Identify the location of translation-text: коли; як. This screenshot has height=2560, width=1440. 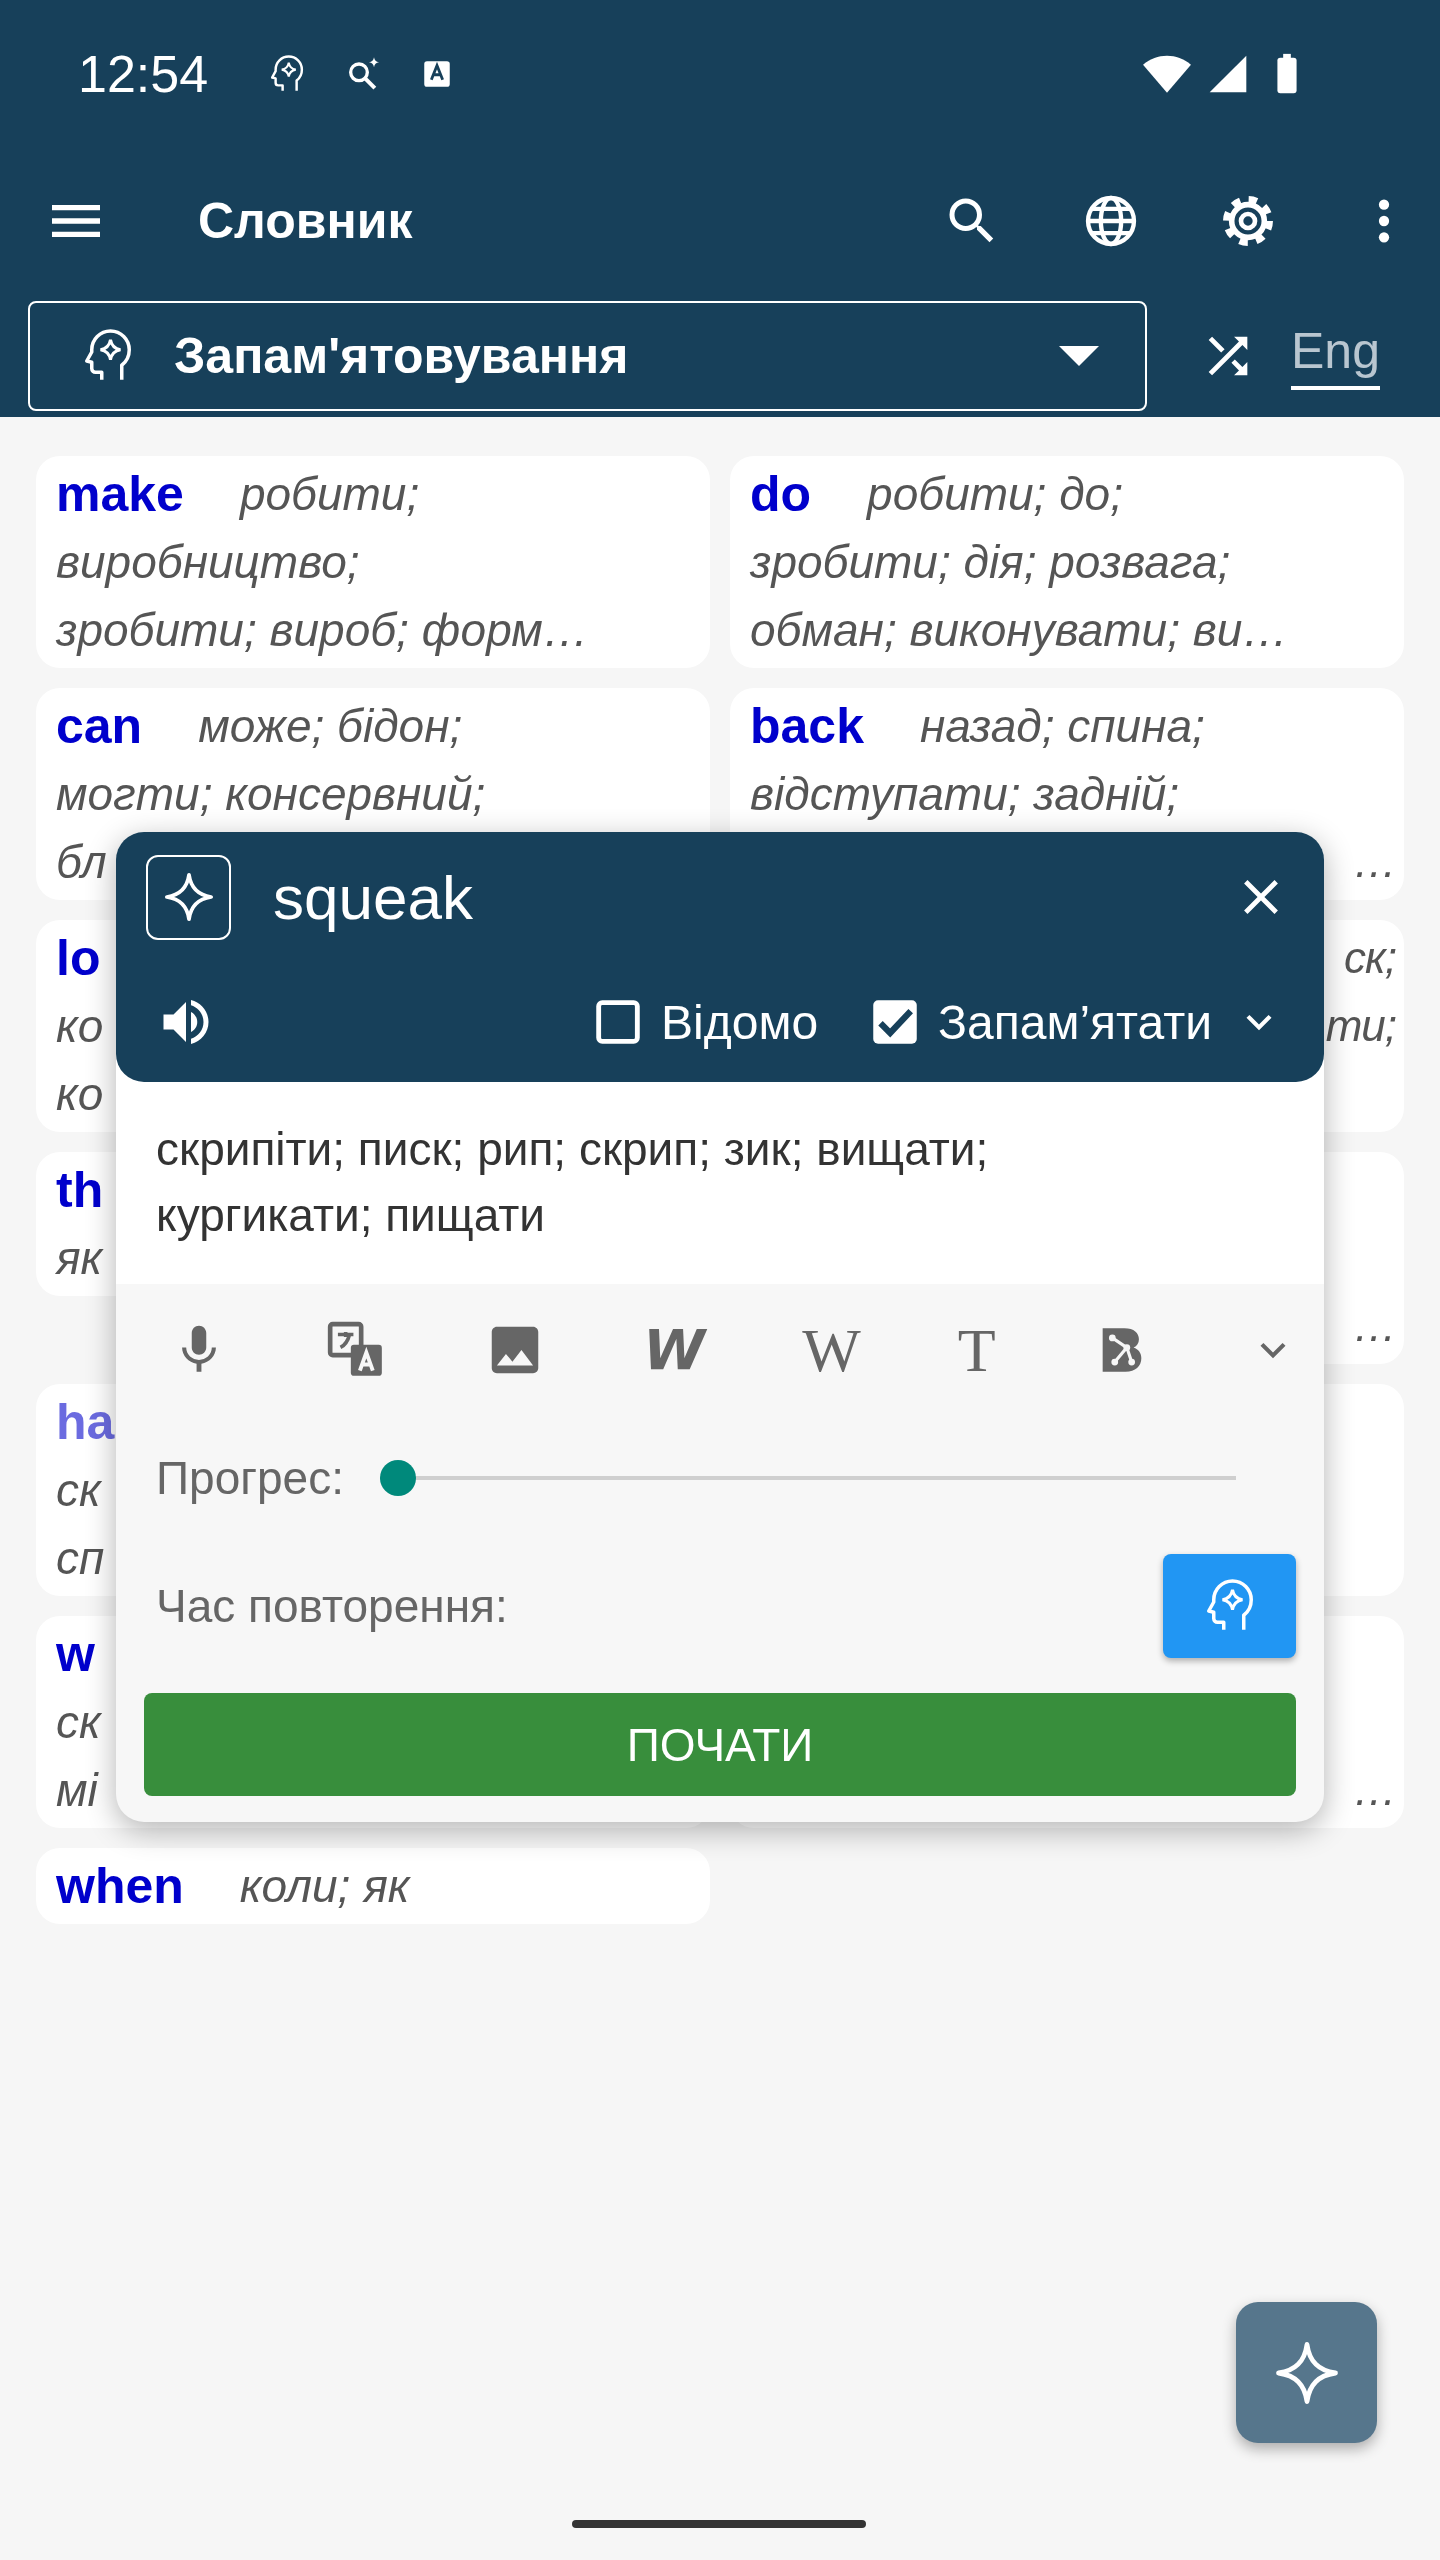
(324, 1886).